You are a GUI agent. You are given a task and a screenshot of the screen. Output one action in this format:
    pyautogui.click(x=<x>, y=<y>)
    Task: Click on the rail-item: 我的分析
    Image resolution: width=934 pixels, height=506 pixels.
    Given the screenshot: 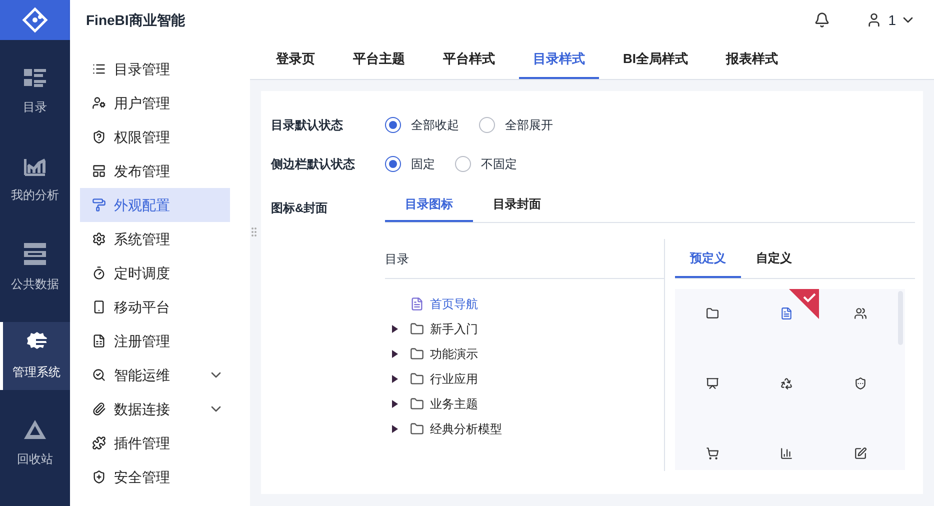 What is the action you would take?
    pyautogui.click(x=35, y=180)
    